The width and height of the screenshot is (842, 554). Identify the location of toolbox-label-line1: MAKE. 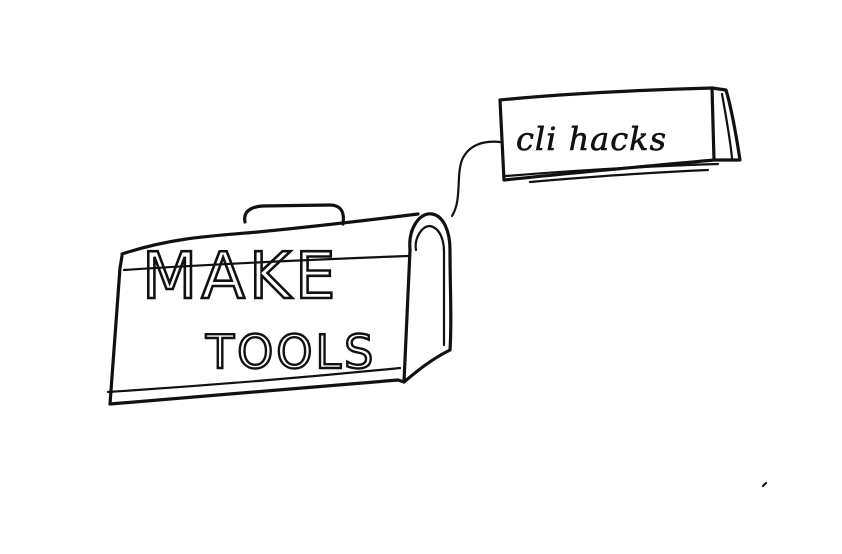
(240, 277).